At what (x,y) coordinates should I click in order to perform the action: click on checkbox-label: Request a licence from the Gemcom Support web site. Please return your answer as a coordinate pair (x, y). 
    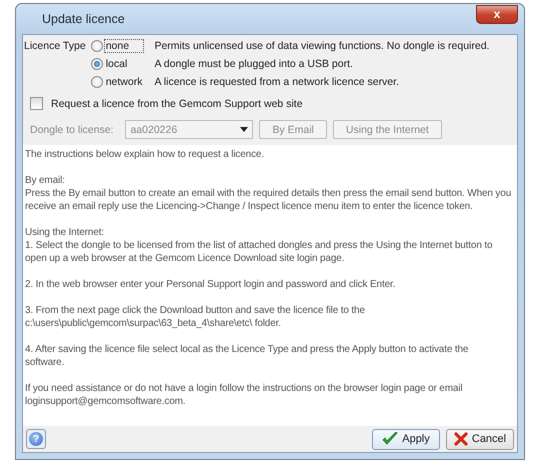
    Looking at the image, I should click on (177, 104).